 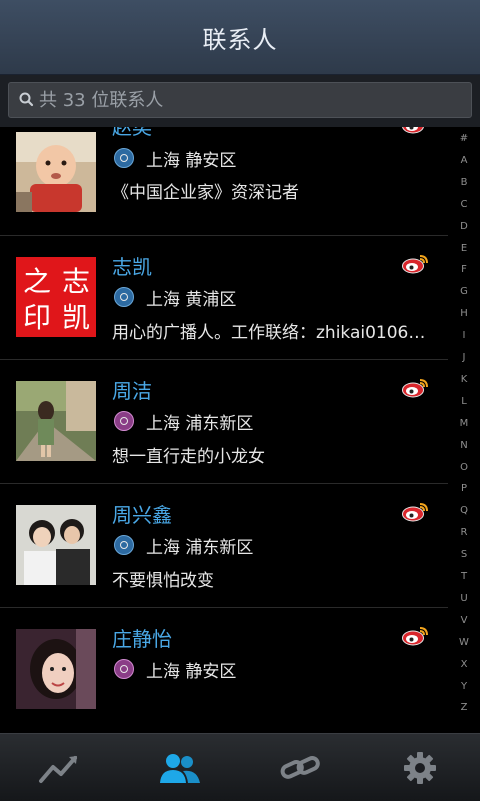 What do you see at coordinates (464, 138) in the screenshot?
I see `index-letter: #` at bounding box center [464, 138].